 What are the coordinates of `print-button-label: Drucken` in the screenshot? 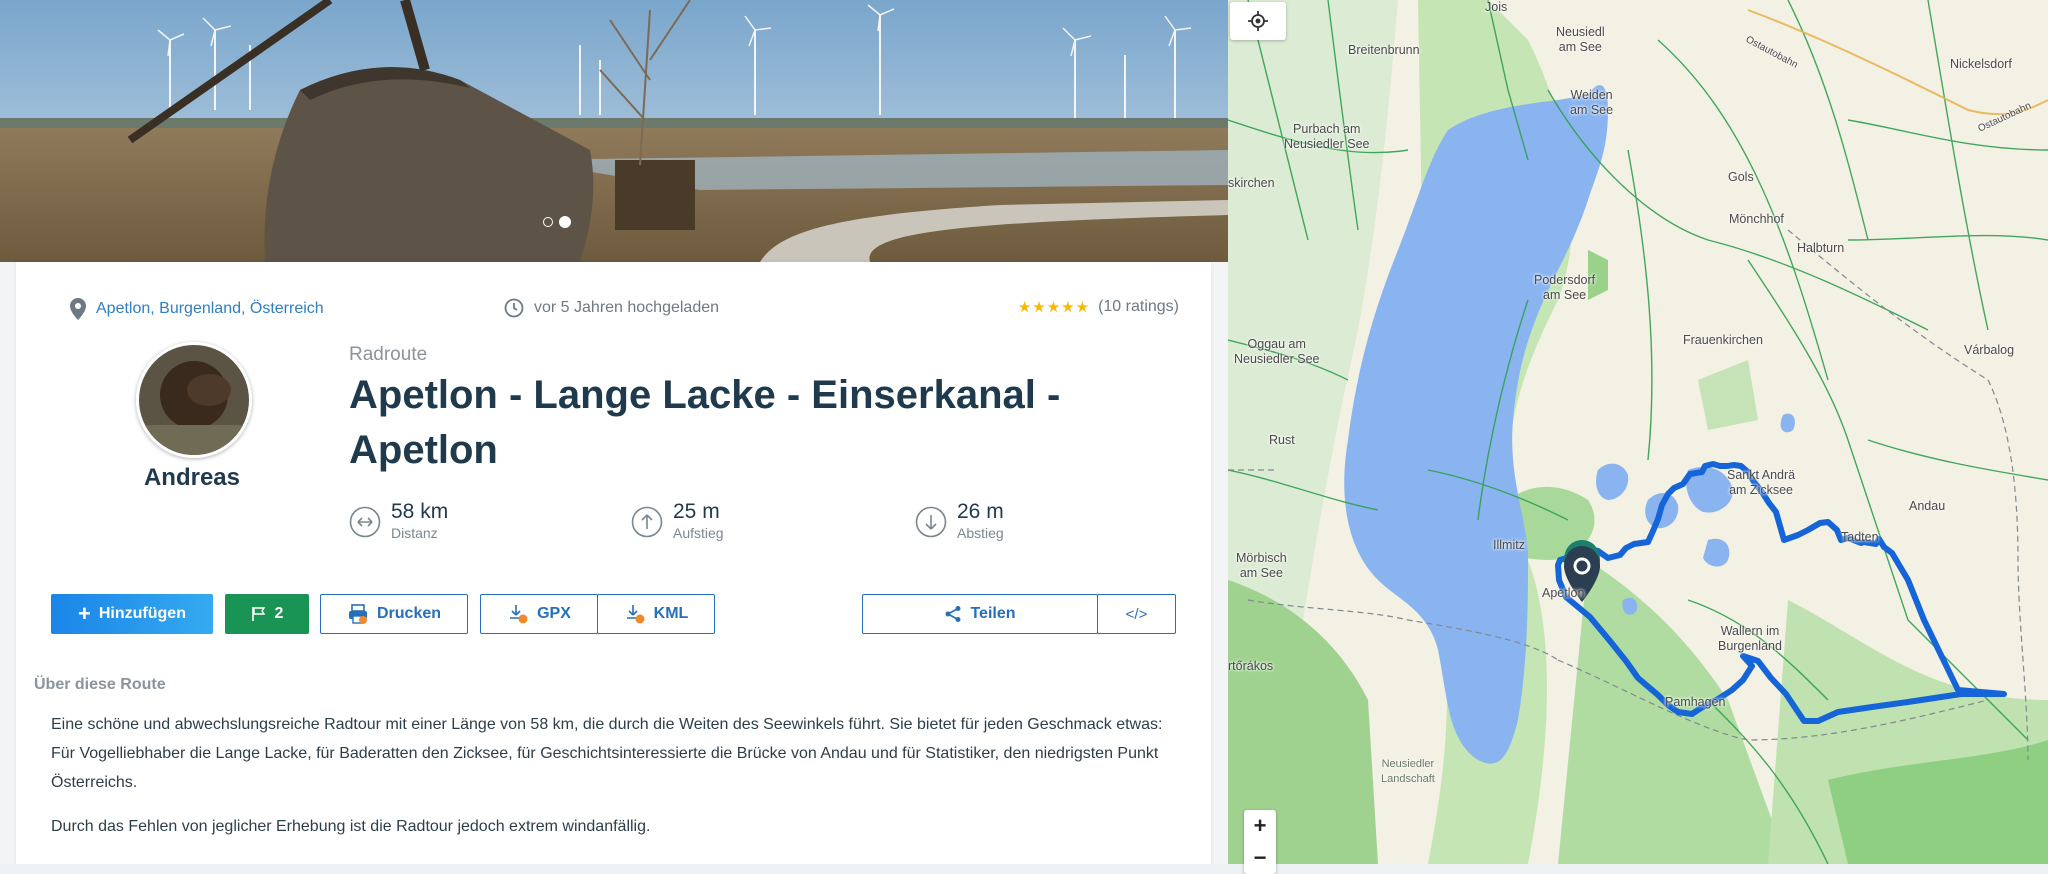 It's located at (409, 613).